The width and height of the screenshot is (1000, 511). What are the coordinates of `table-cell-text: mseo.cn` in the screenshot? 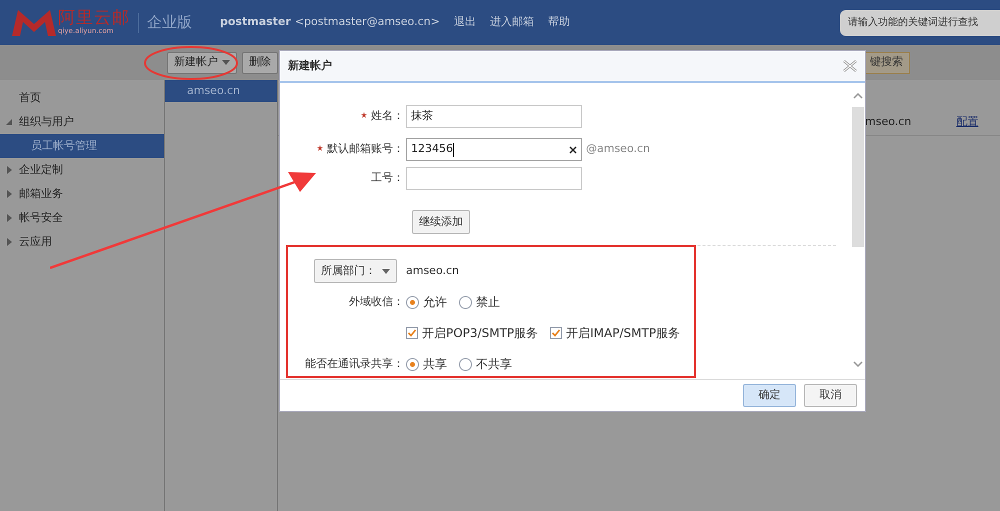 It's located at (888, 122).